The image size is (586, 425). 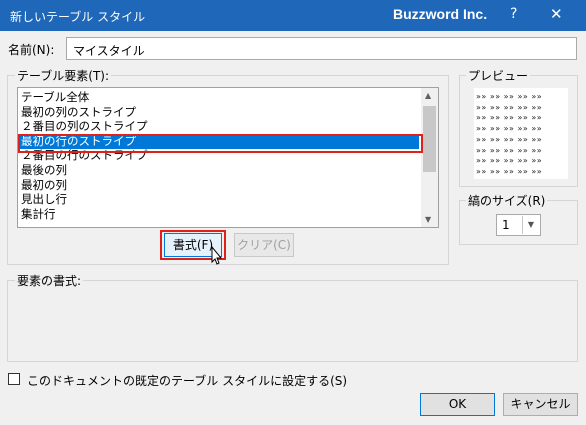 I want to click on list-item: 集計行, so click(x=38, y=214).